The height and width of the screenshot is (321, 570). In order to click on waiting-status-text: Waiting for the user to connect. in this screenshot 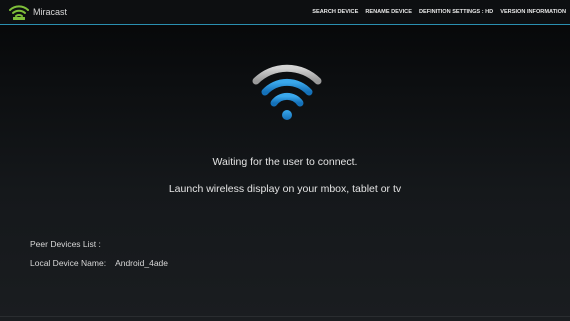, I will do `click(285, 162)`.